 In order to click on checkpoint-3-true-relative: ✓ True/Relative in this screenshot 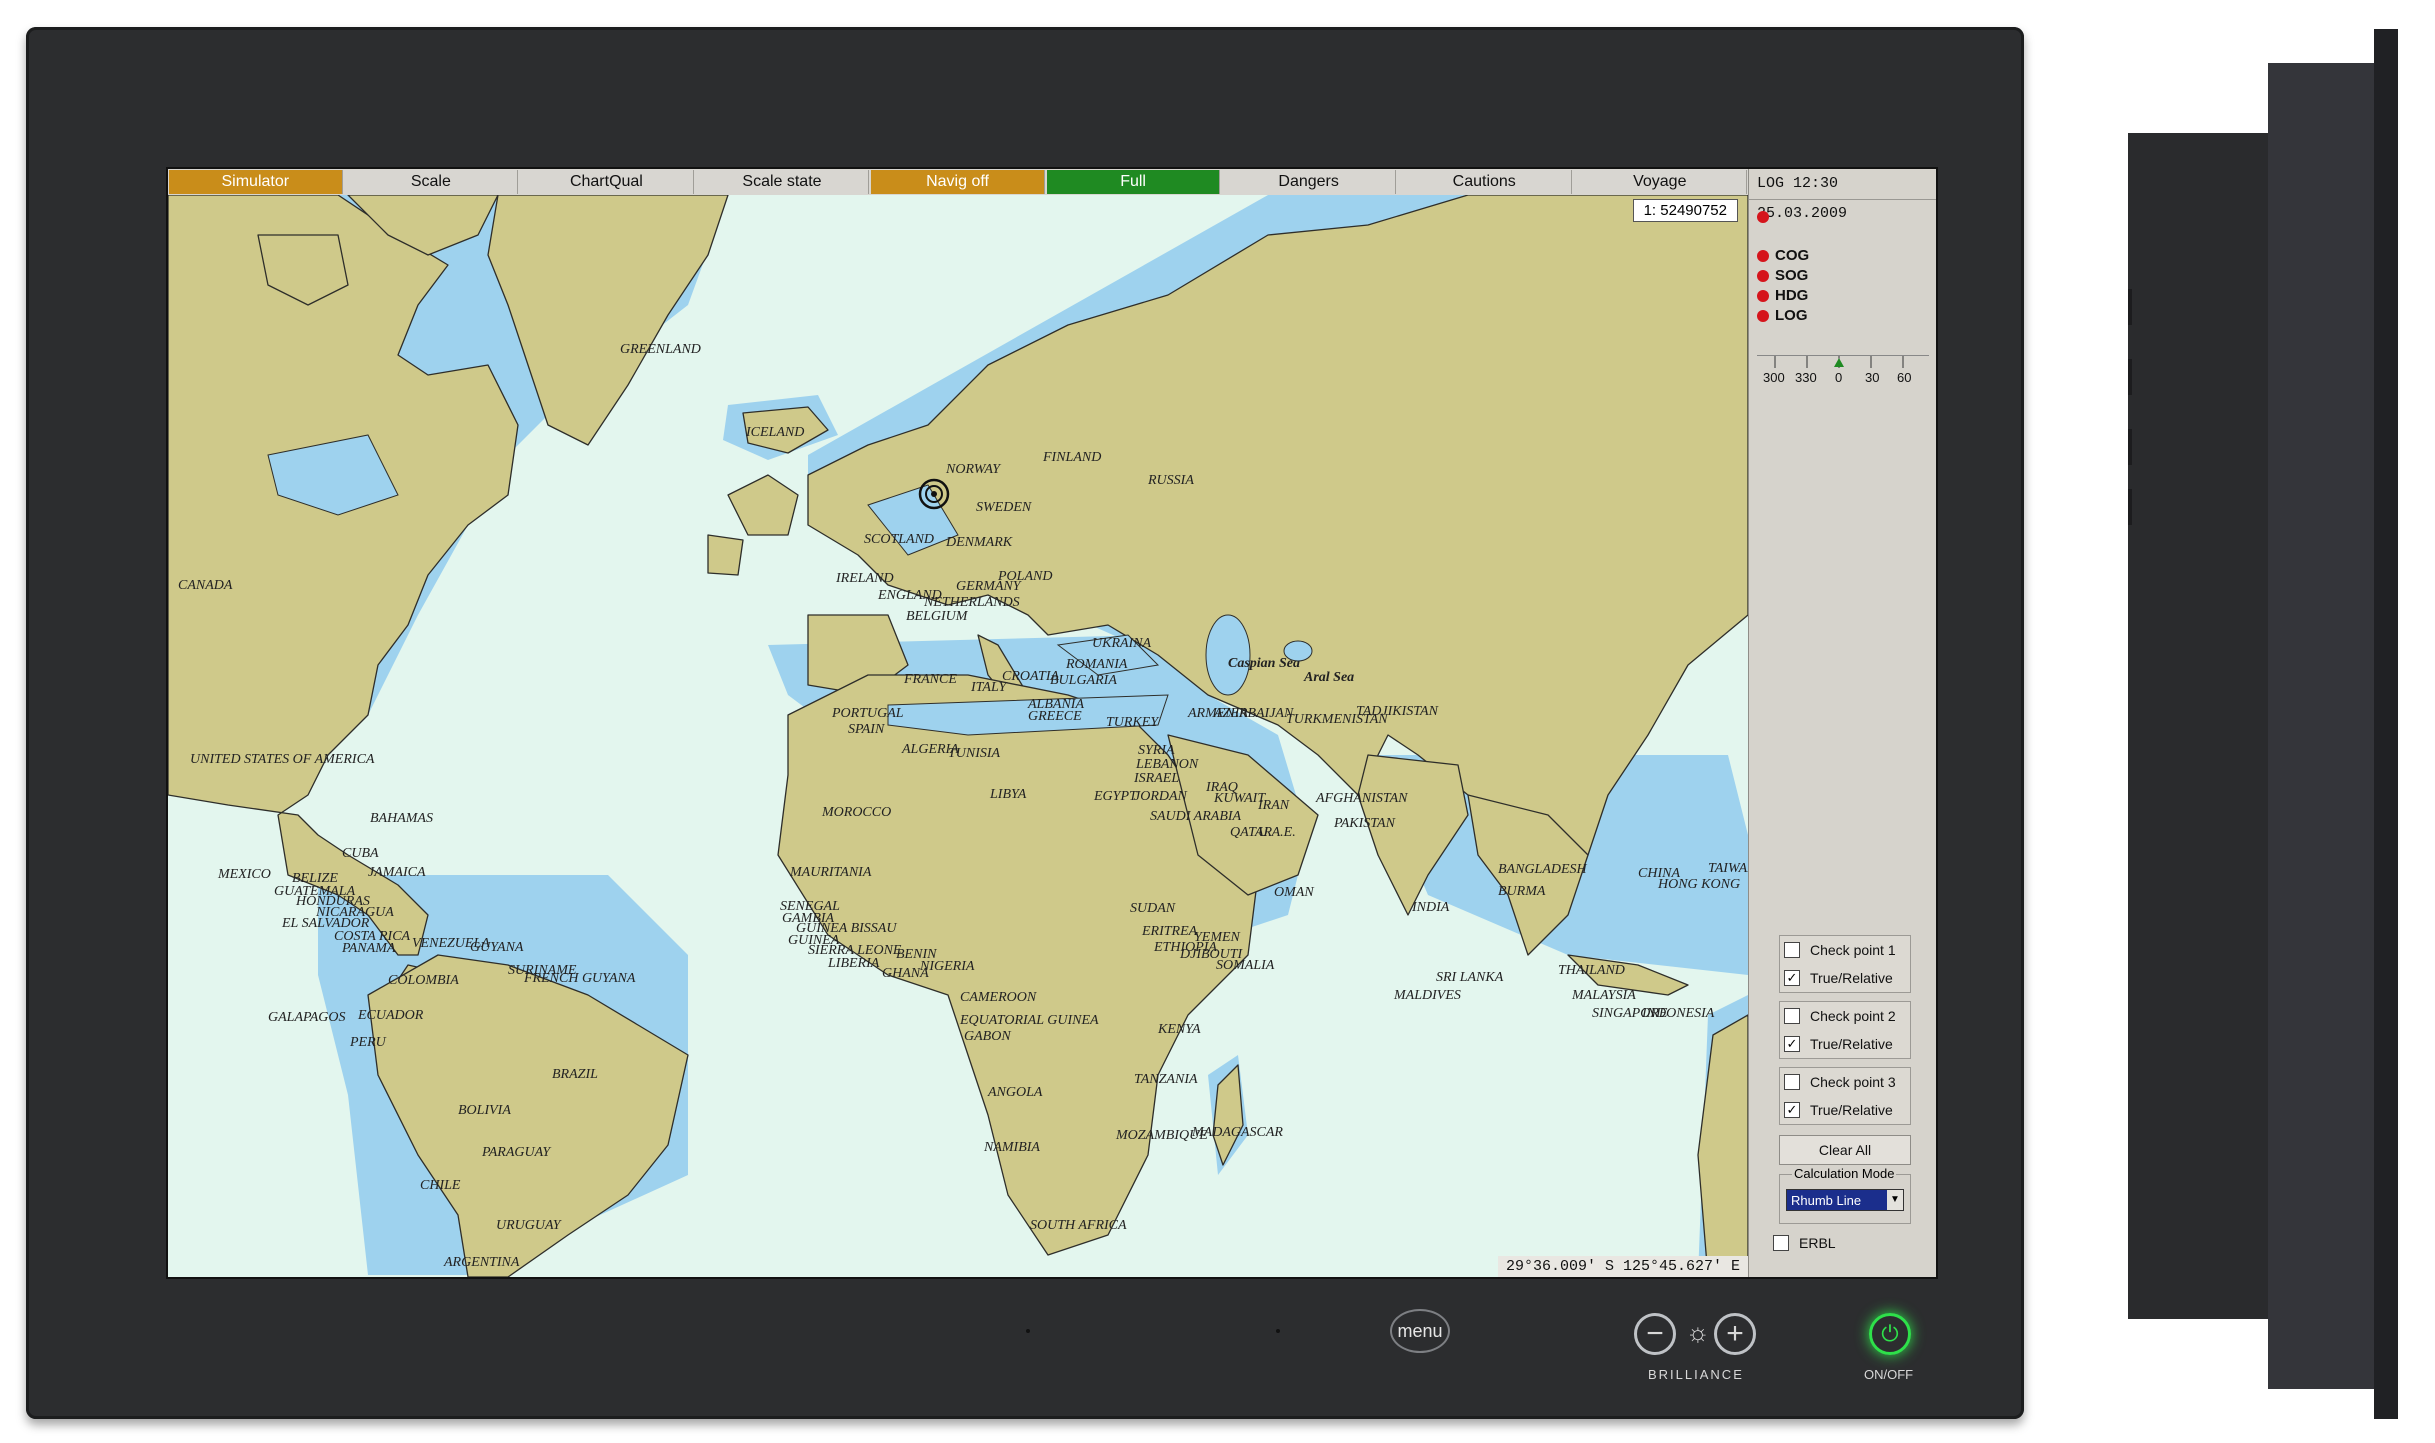, I will do `click(1845, 1110)`.